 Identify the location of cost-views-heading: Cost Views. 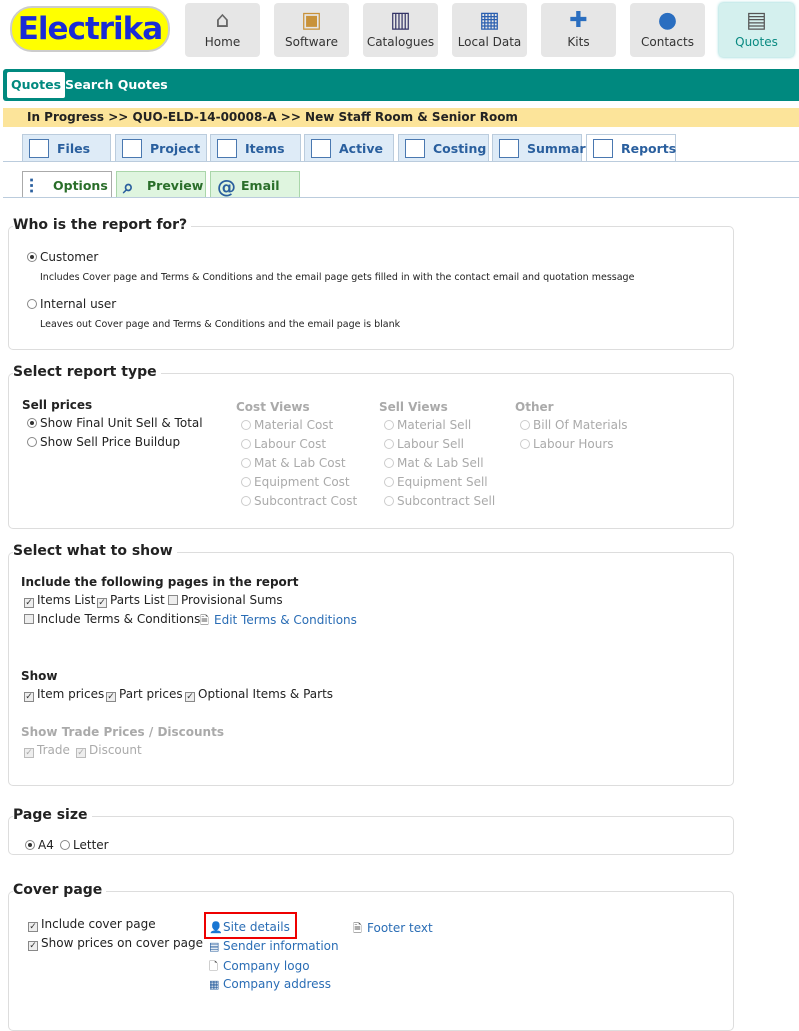
(273, 407).